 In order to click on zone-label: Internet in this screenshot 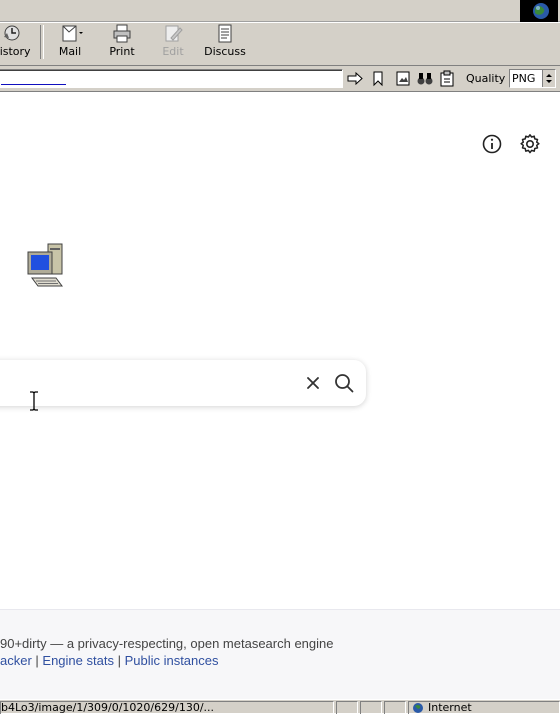, I will do `click(450, 707)`.